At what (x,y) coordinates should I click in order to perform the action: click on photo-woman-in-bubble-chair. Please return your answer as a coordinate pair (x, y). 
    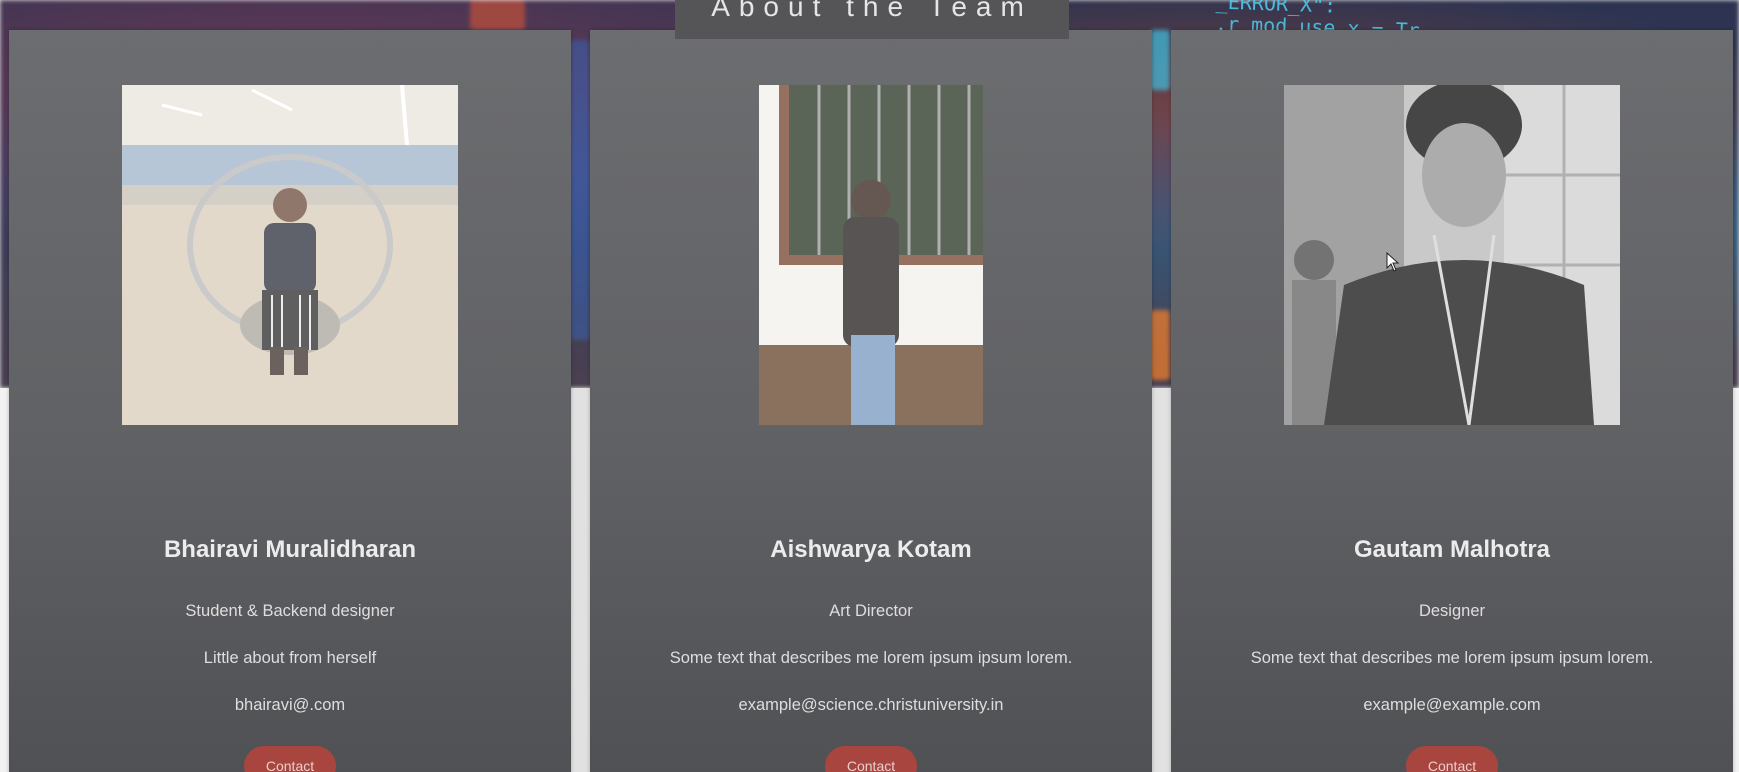
    Looking at the image, I should click on (290, 255).